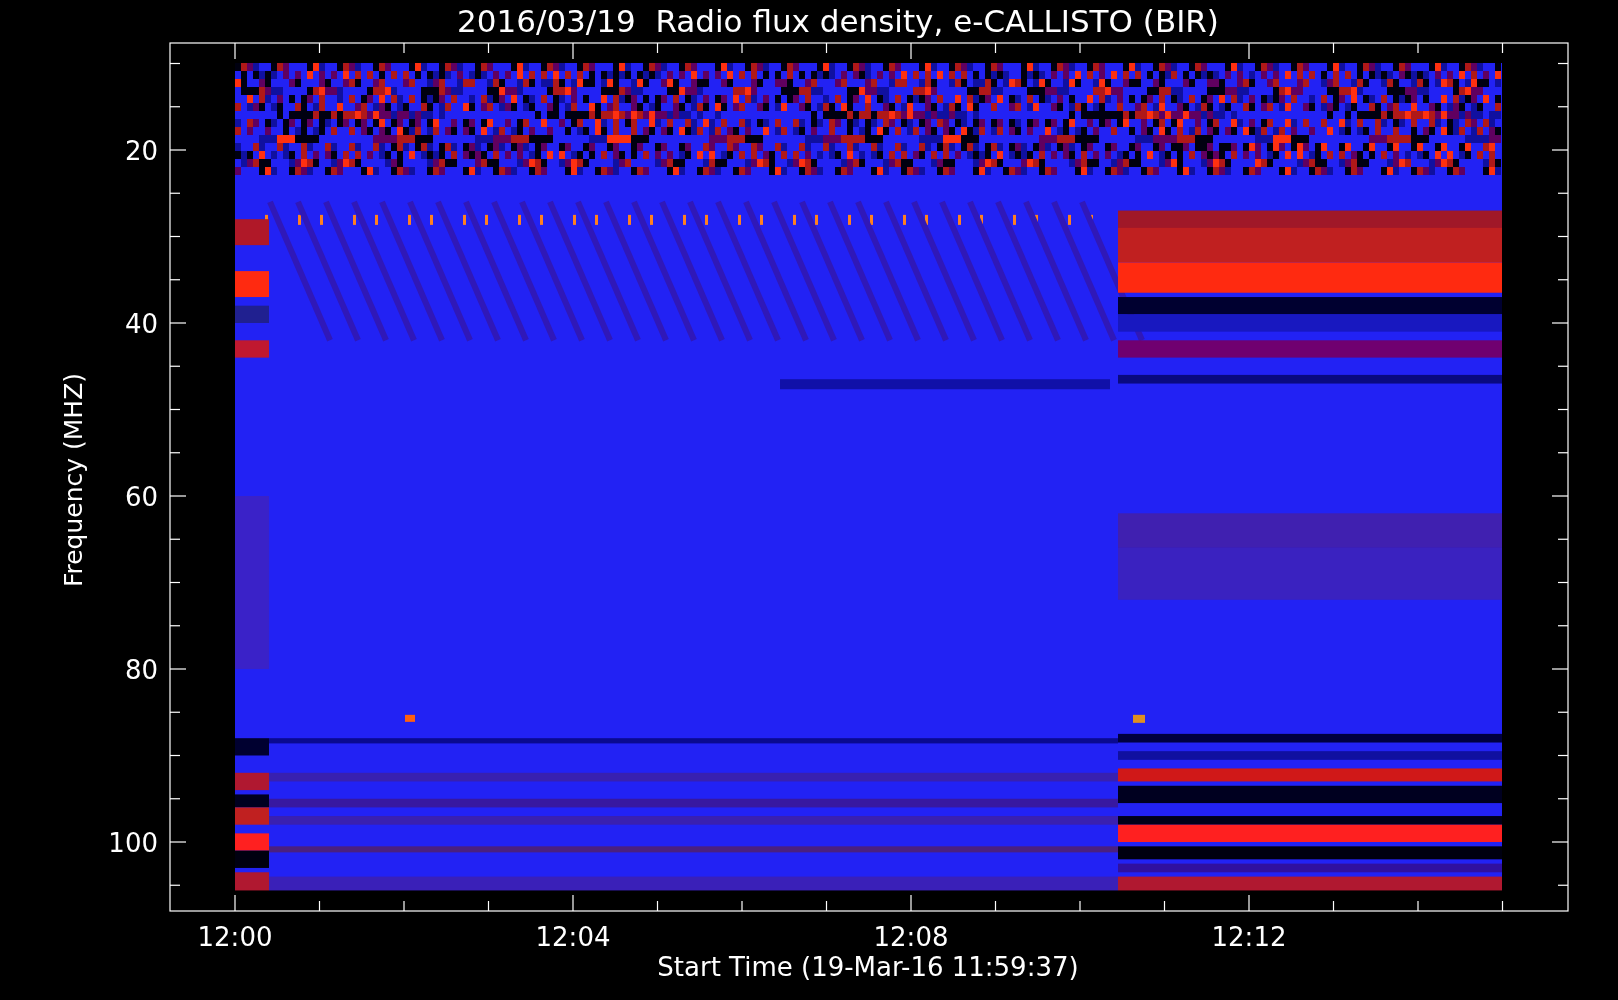 The height and width of the screenshot is (1000, 1618). What do you see at coordinates (838, 21) in the screenshot?
I see `chart-title: 2016/03/19 Radio flux density, e-CALLISTO (BIR)` at bounding box center [838, 21].